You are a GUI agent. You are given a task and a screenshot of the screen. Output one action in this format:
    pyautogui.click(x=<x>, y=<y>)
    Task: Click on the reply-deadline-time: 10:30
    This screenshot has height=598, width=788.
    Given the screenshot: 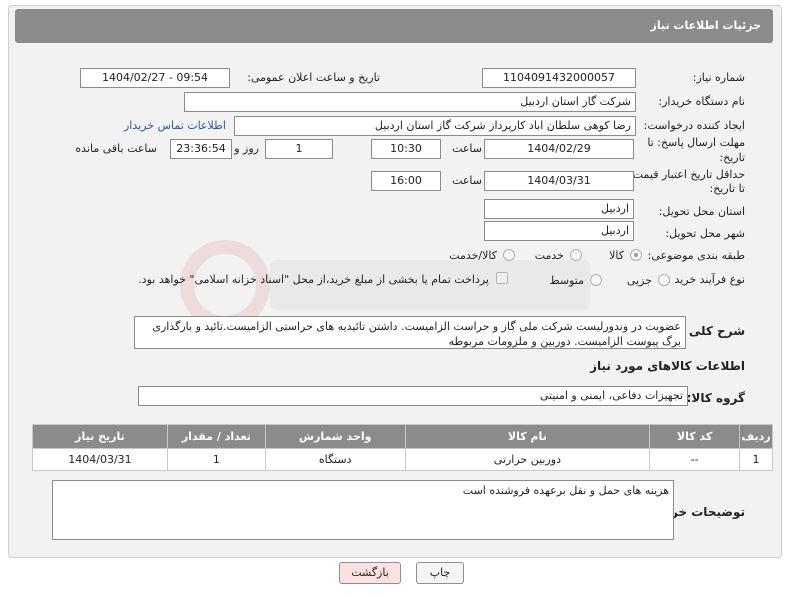 What is the action you would take?
    pyautogui.click(x=406, y=149)
    